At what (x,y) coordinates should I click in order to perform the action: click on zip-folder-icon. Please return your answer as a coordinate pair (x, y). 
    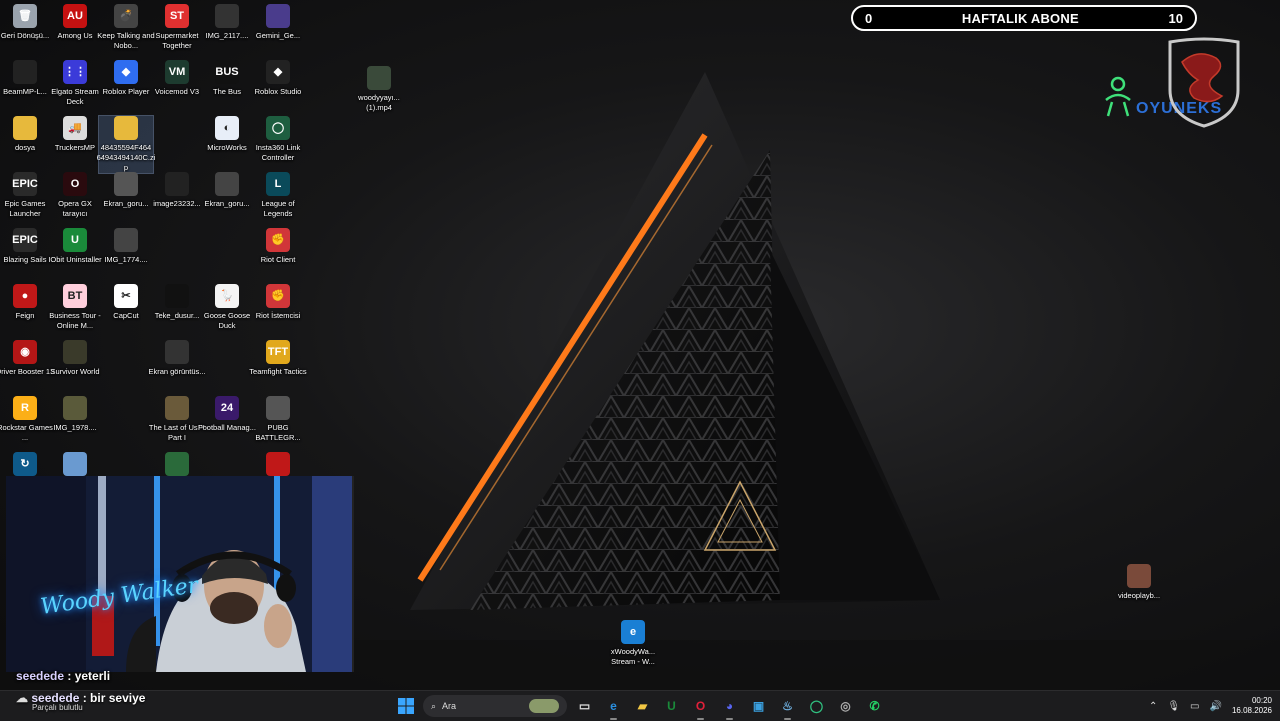
    Looking at the image, I should click on (126, 128).